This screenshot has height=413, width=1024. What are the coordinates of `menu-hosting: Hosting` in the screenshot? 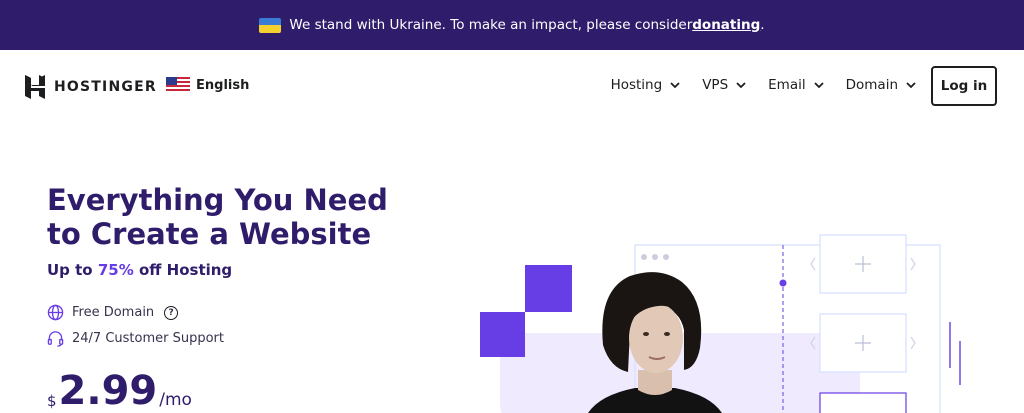 It's located at (646, 85).